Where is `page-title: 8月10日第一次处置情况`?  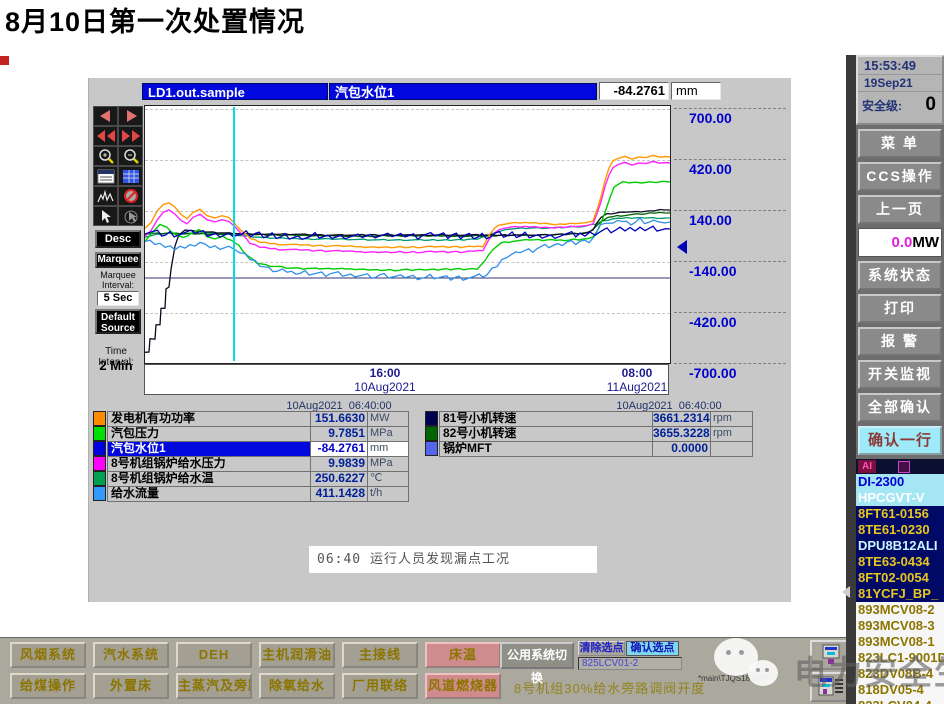
page-title: 8月10日第一次处置情况 is located at coordinates (155, 22).